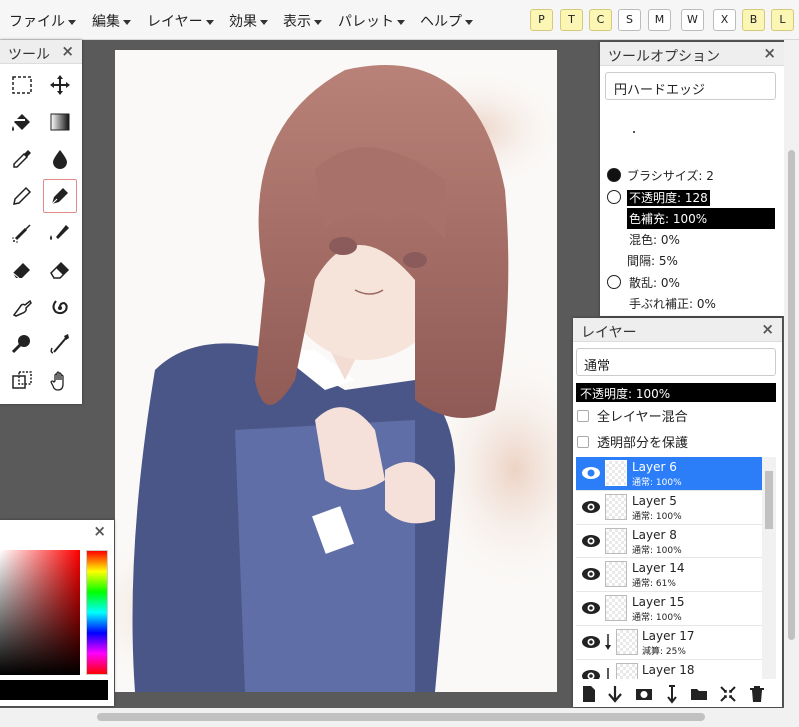 This screenshot has width=799, height=727. I want to click on collapse-icon, so click(728, 694).